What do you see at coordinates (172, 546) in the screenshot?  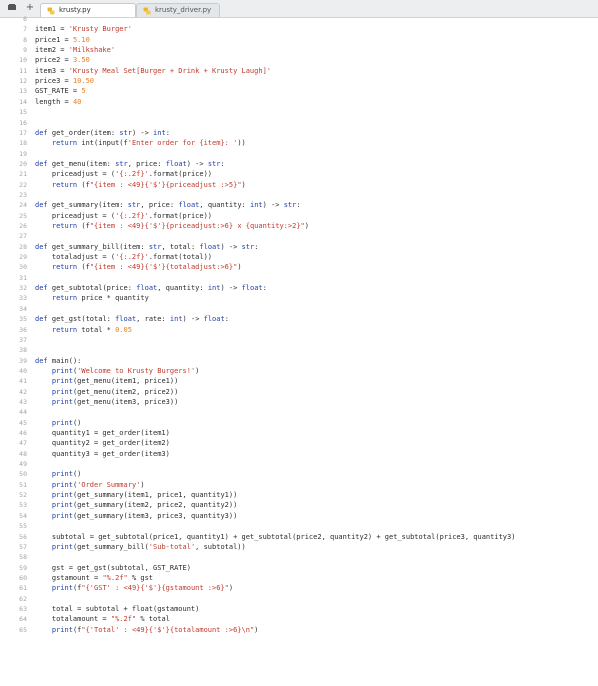 I see `code-token: 'Sub-total'` at bounding box center [172, 546].